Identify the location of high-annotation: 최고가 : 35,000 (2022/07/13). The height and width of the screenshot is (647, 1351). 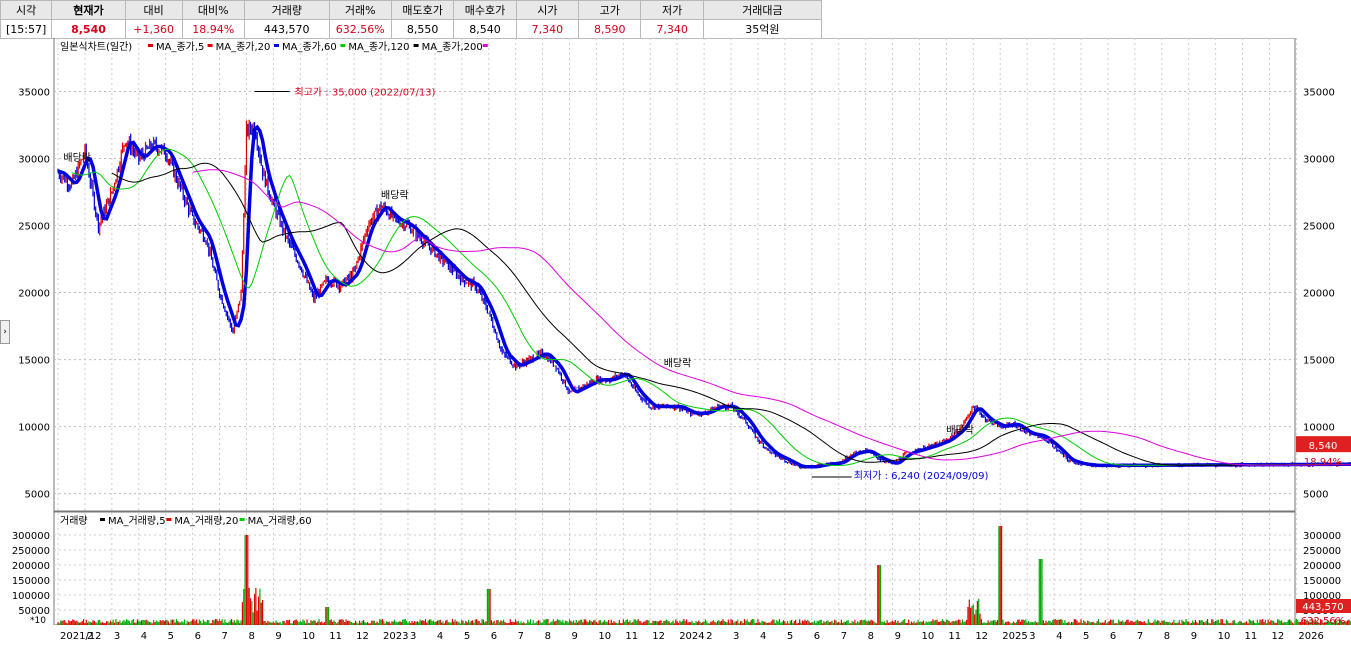
(365, 93).